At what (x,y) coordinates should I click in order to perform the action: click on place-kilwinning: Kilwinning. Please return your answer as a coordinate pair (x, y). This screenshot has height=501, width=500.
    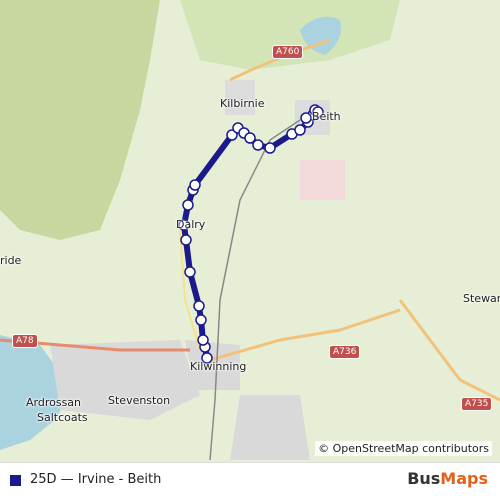
    Looking at the image, I should click on (218, 366).